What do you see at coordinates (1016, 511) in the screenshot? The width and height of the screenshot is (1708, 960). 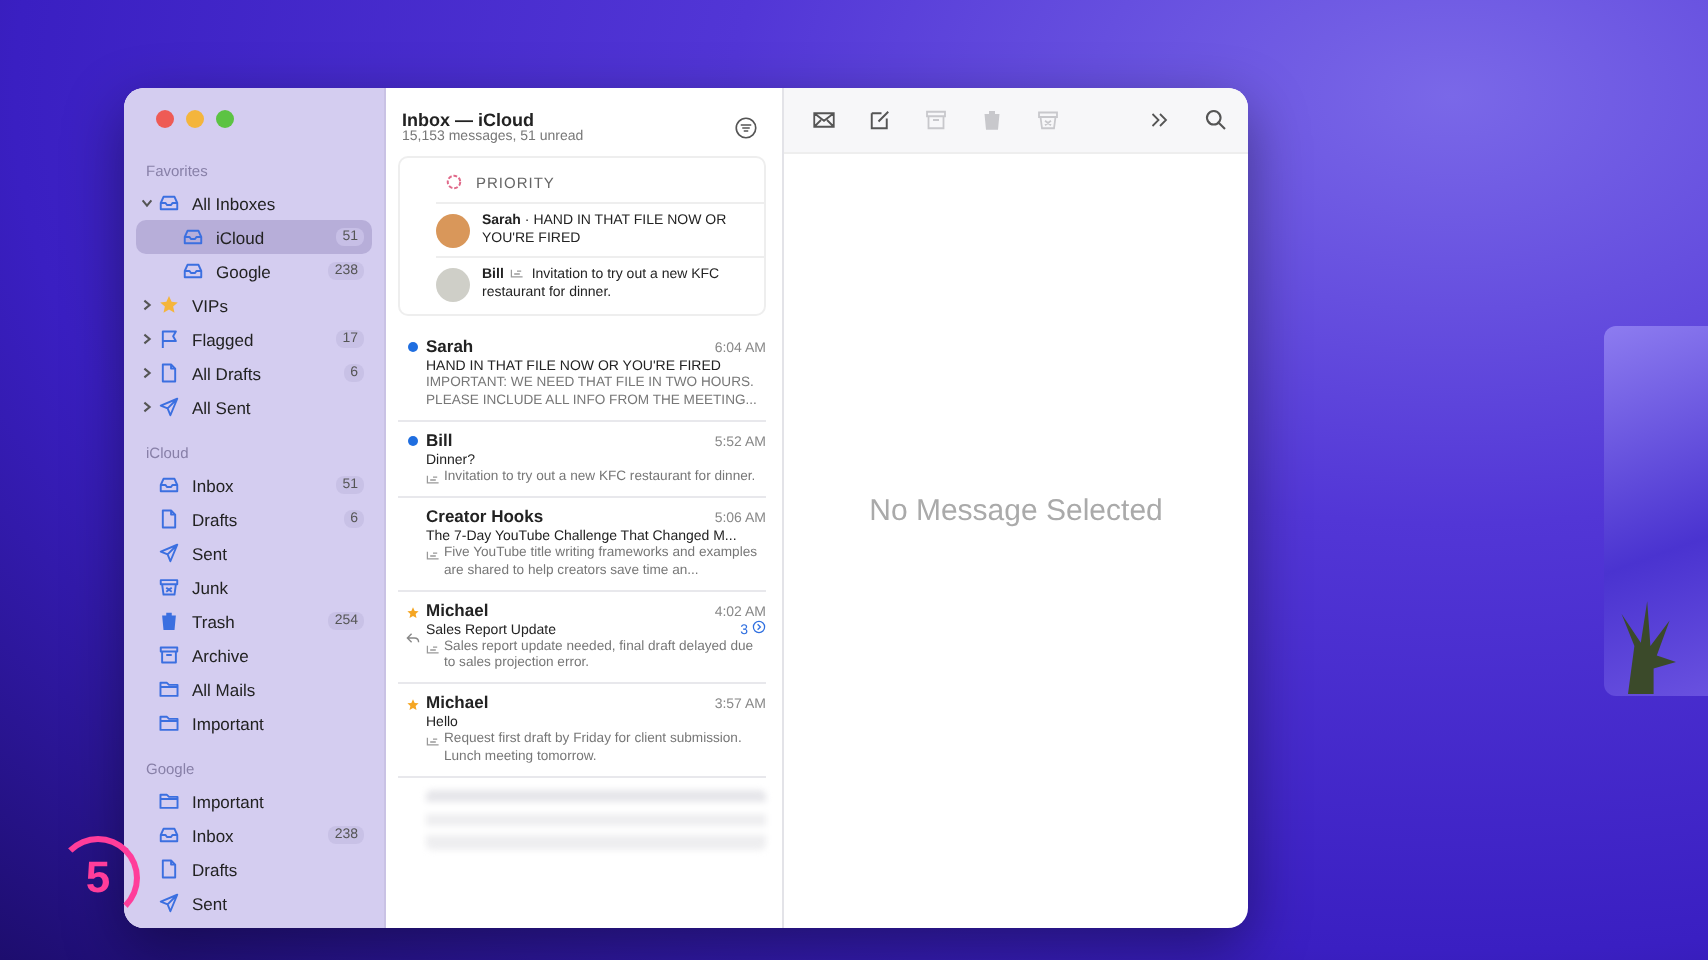 I see `empty-state-text: No Message Selected` at bounding box center [1016, 511].